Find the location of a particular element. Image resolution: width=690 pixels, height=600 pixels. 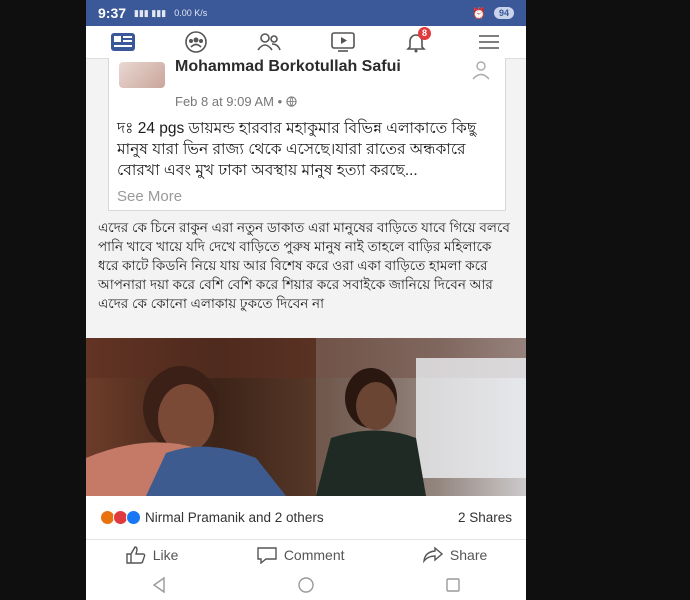

share-button: Share is located at coordinates (454, 555).